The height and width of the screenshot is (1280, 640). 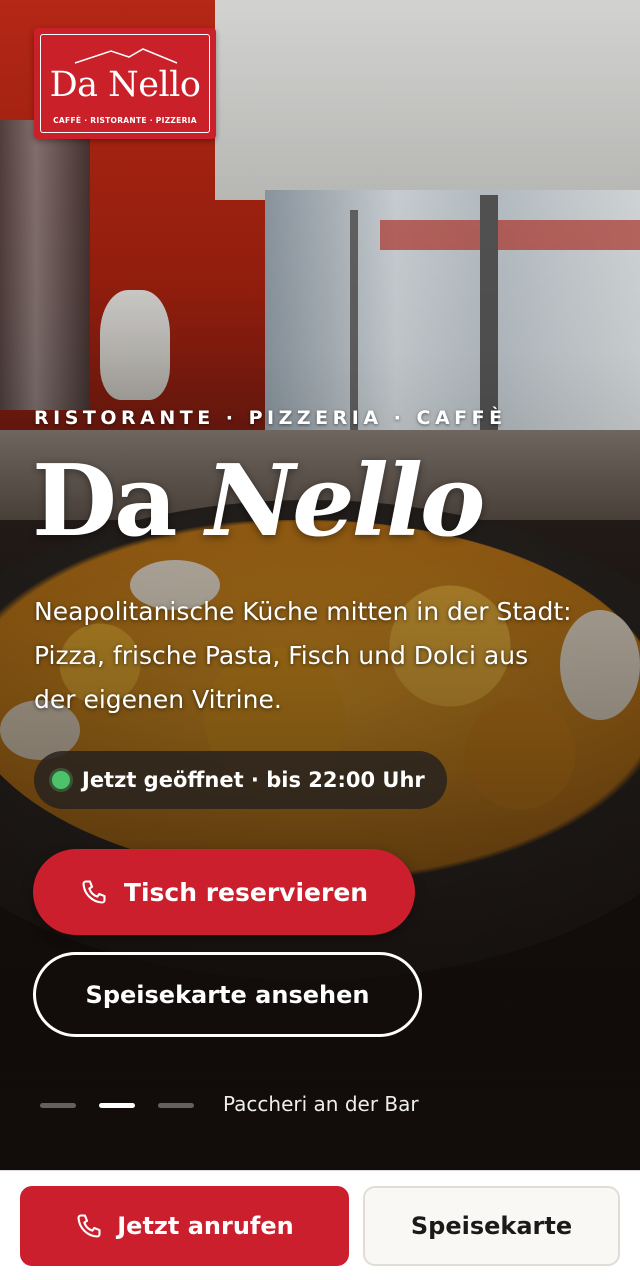 I want to click on reserve-table-button: Tisch reservieren, so click(x=224, y=892).